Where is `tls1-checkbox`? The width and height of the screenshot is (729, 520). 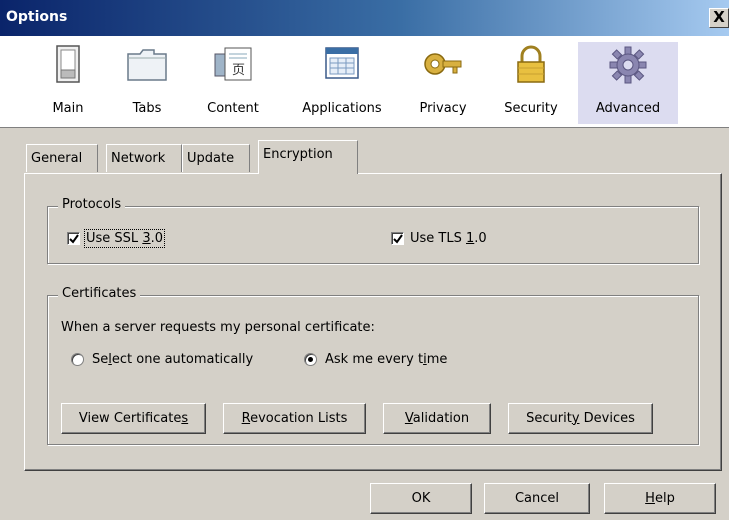
tls1-checkbox is located at coordinates (397, 238).